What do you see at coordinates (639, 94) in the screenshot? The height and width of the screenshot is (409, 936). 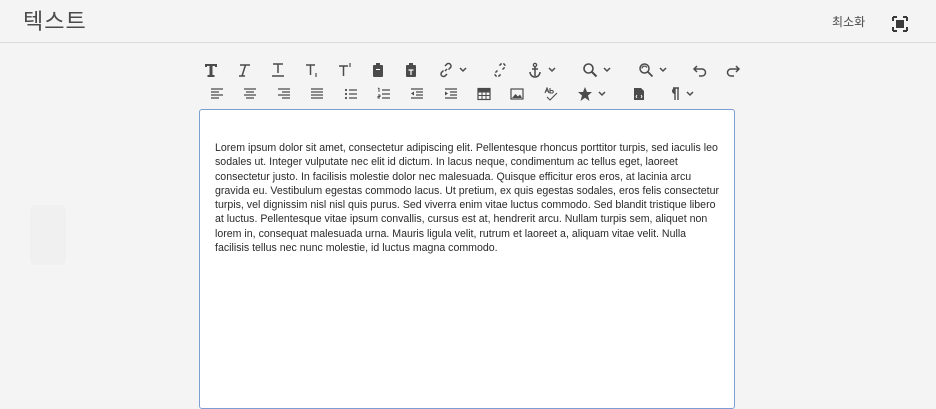 I see `source-edit-icon` at bounding box center [639, 94].